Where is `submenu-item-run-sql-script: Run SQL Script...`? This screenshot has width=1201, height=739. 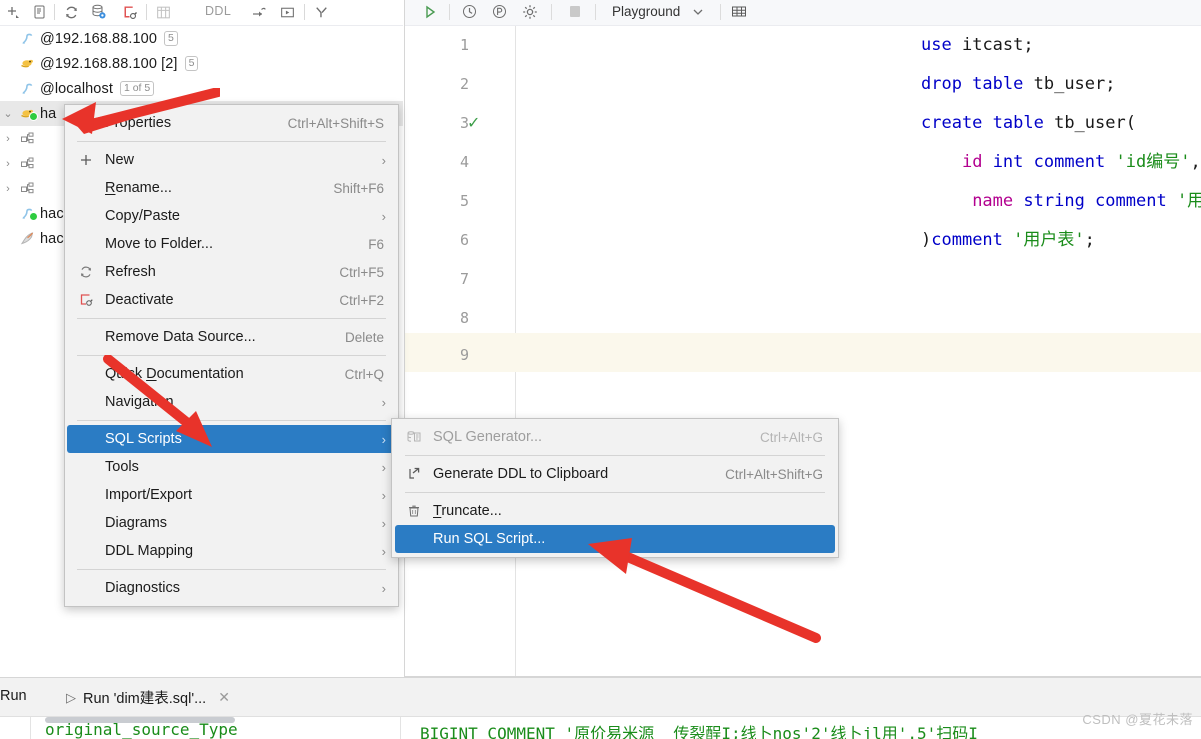 submenu-item-run-sql-script: Run SQL Script... is located at coordinates (615, 539).